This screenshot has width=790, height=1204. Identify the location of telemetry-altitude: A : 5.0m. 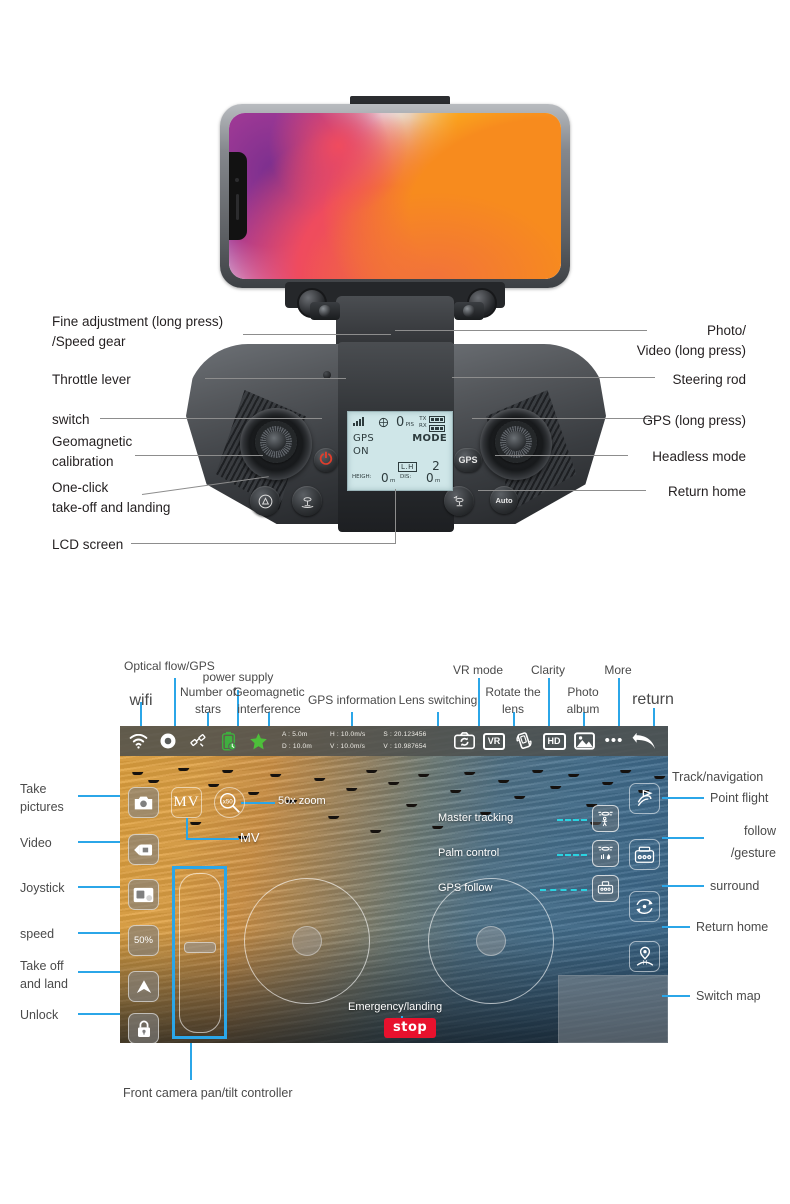
(295, 734).